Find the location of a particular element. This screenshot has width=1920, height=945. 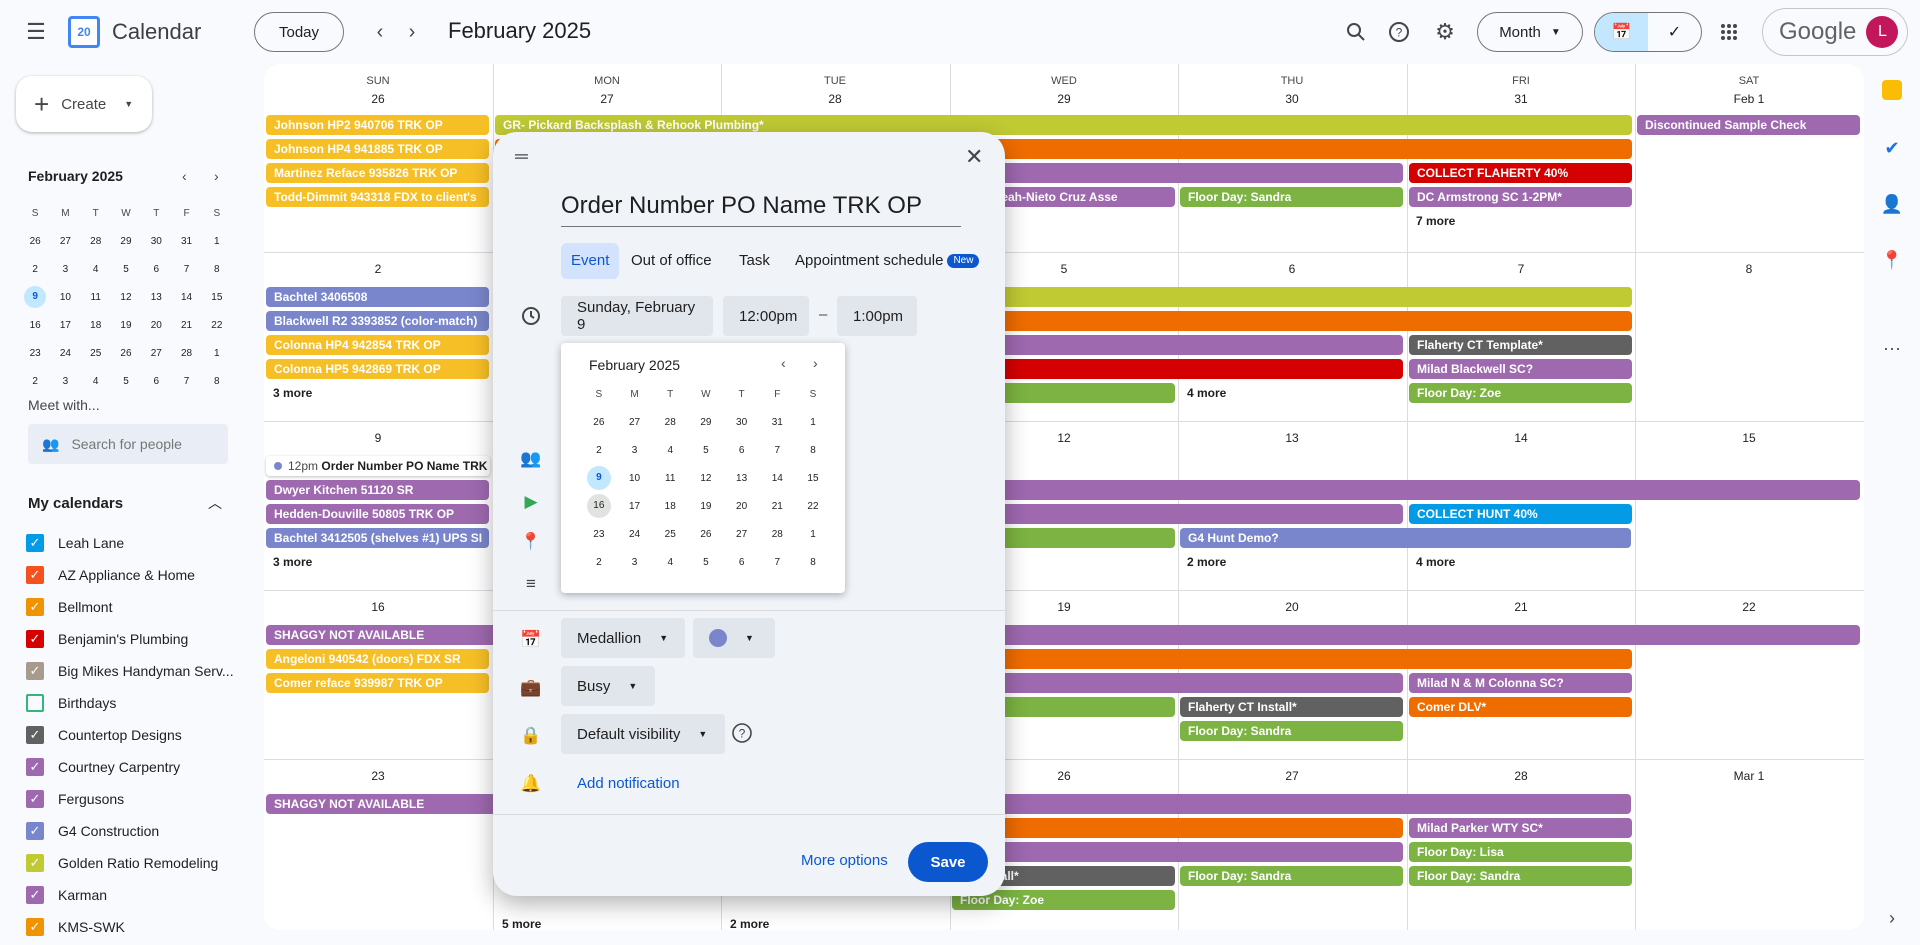

picker-day: 16 is located at coordinates (599, 506).